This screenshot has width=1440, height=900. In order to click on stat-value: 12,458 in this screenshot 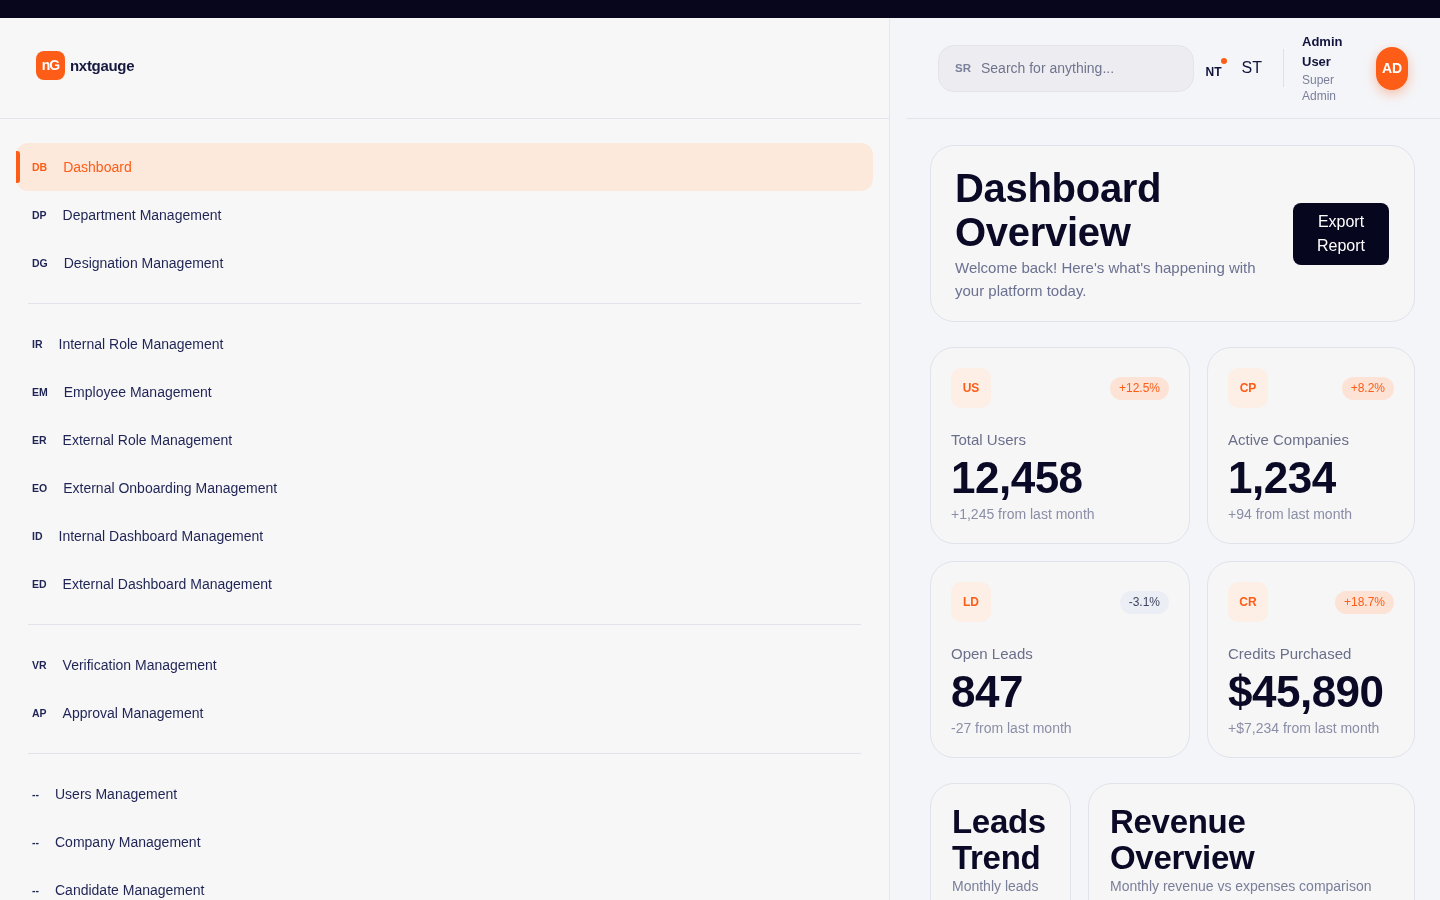, I will do `click(1017, 478)`.